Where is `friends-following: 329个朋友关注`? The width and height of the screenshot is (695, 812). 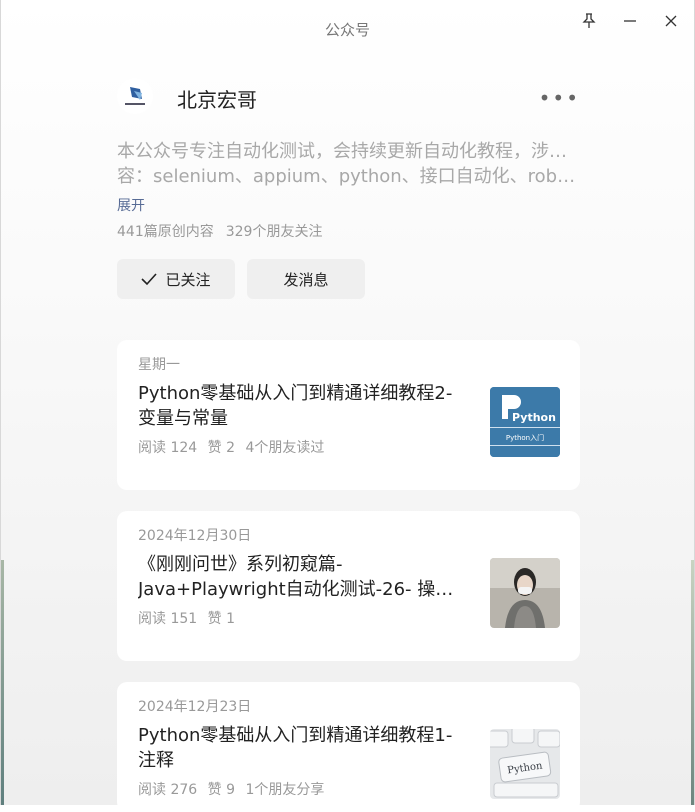
friends-following: 329个朋友关注 is located at coordinates (274, 232).